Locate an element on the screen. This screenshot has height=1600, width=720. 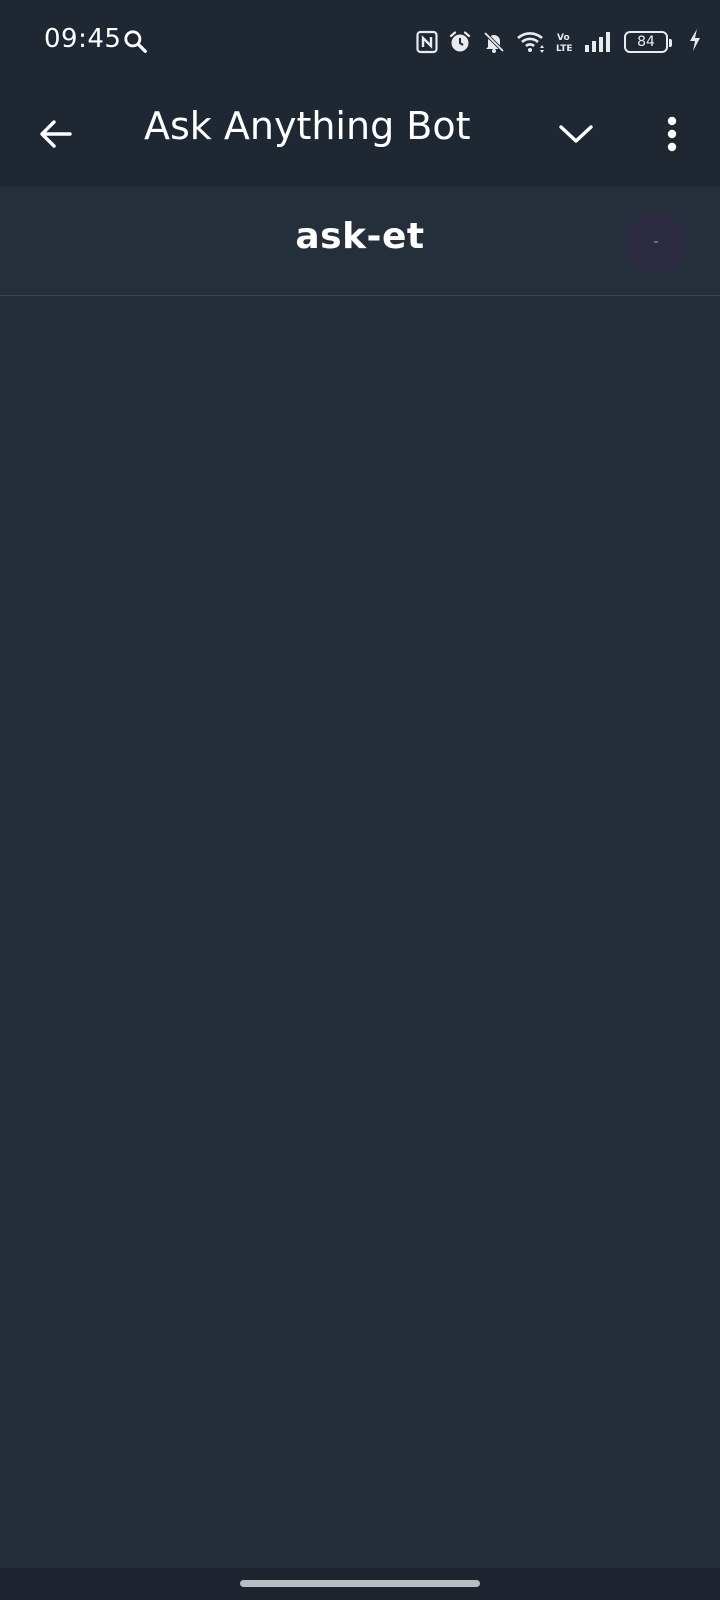
app-bar: Ask Anything Bot is located at coordinates (360, 135).